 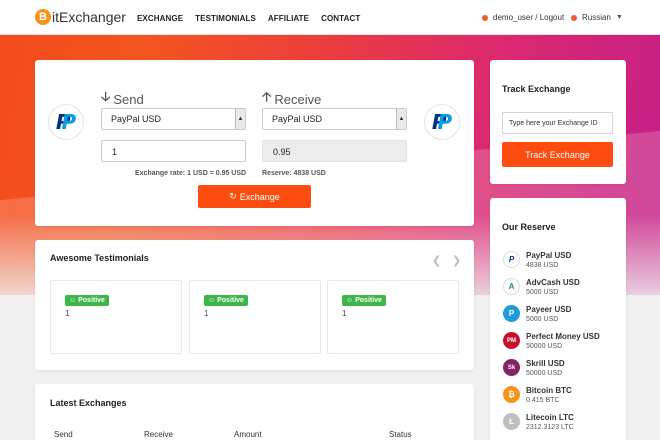 What do you see at coordinates (537, 261) in the screenshot?
I see `reserve-item: P PayPal USD 4838 USD` at bounding box center [537, 261].